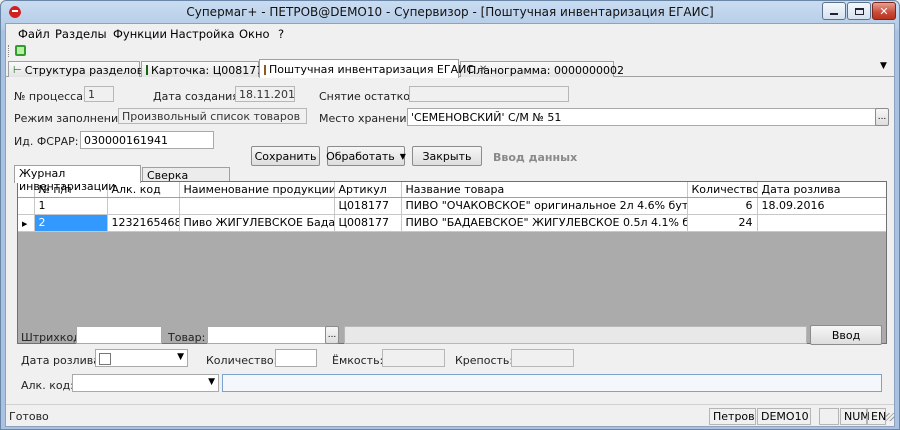  I want to click on tab-inventory-egais: Поштучная инвентаризация ЕГАИС ✕, so click(373, 68).